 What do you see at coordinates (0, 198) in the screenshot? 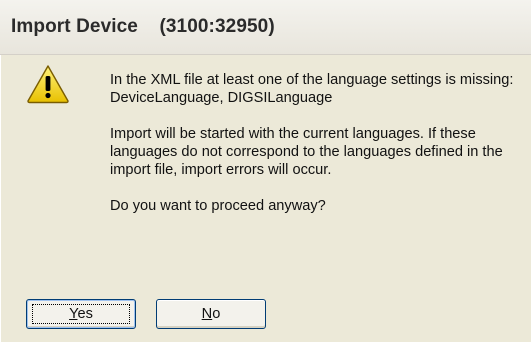
I see `dialog-left-border` at bounding box center [0, 198].